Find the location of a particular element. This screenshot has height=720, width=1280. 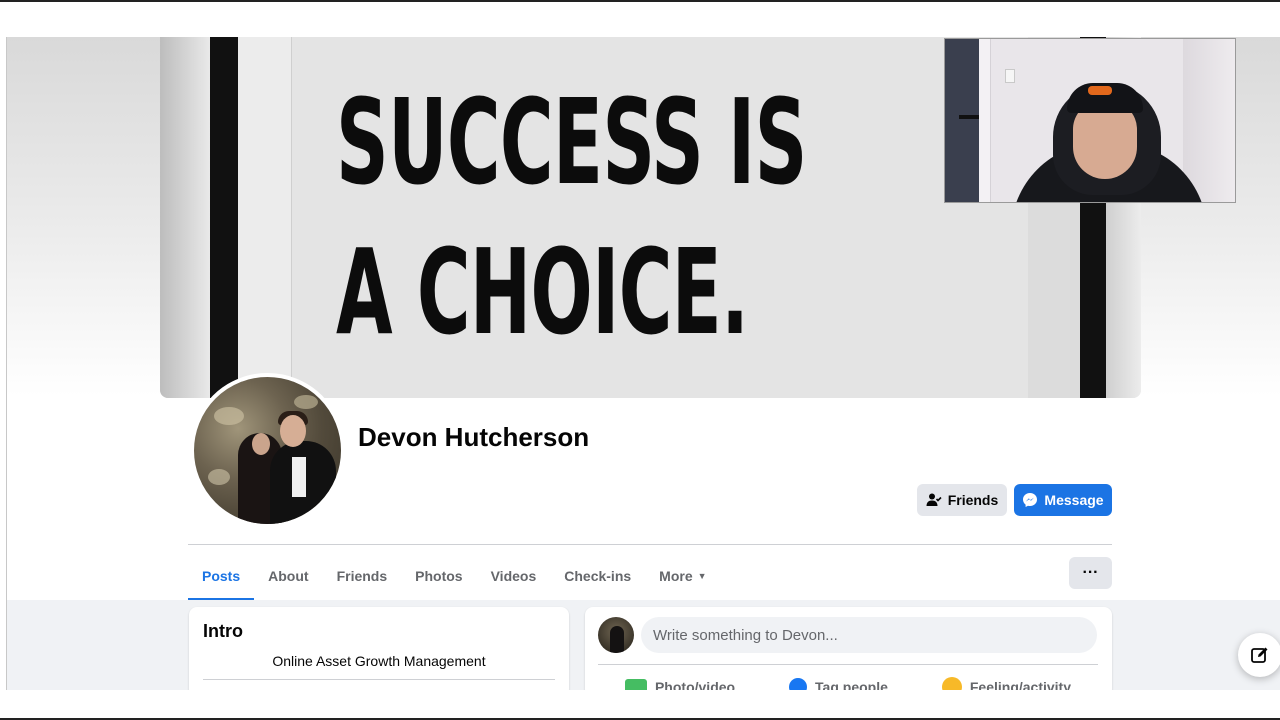

composer-divider is located at coordinates (848, 664).